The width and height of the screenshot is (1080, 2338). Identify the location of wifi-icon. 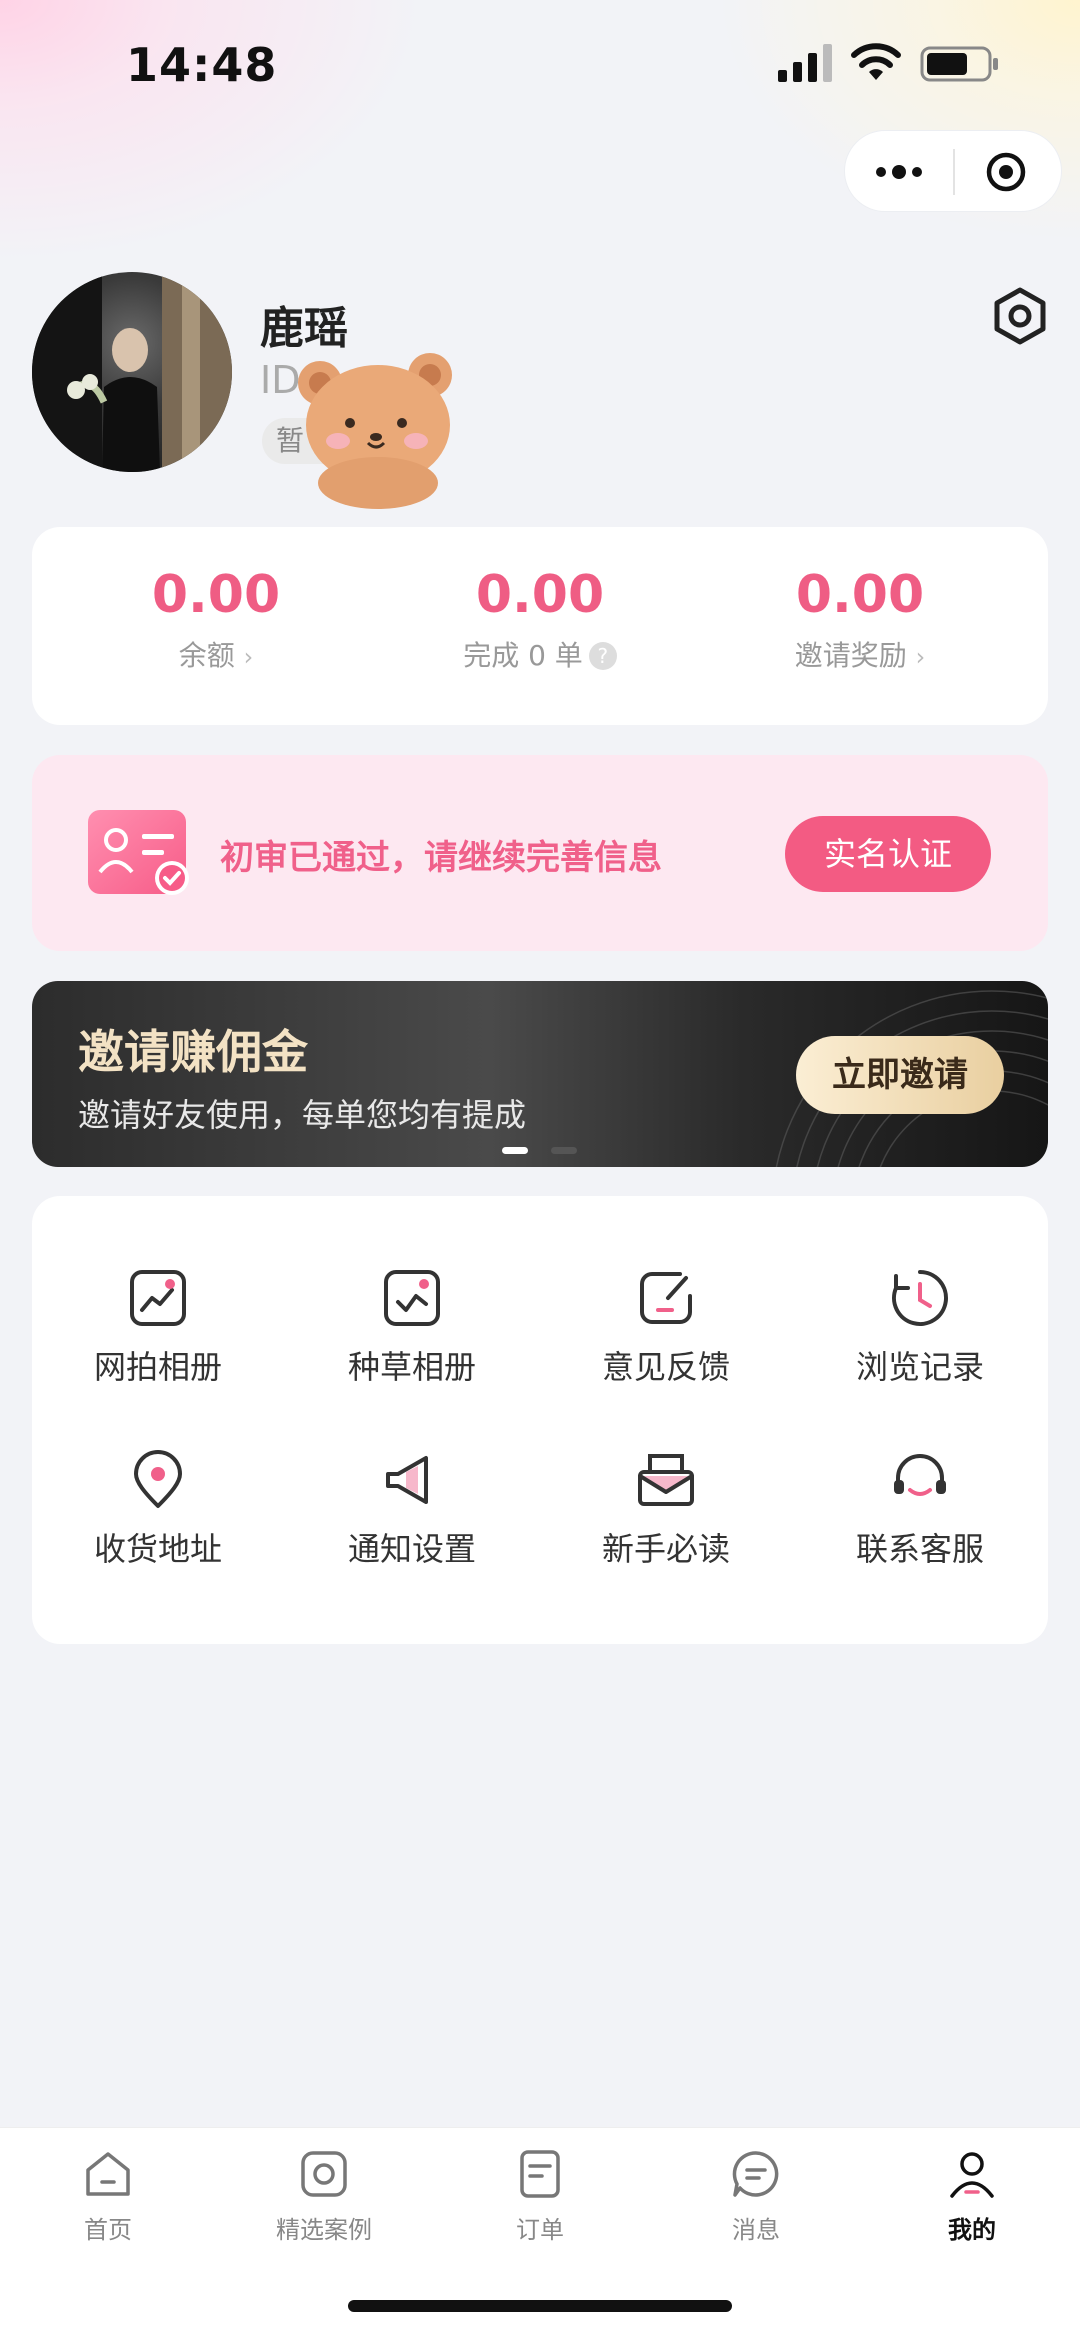
(876, 61).